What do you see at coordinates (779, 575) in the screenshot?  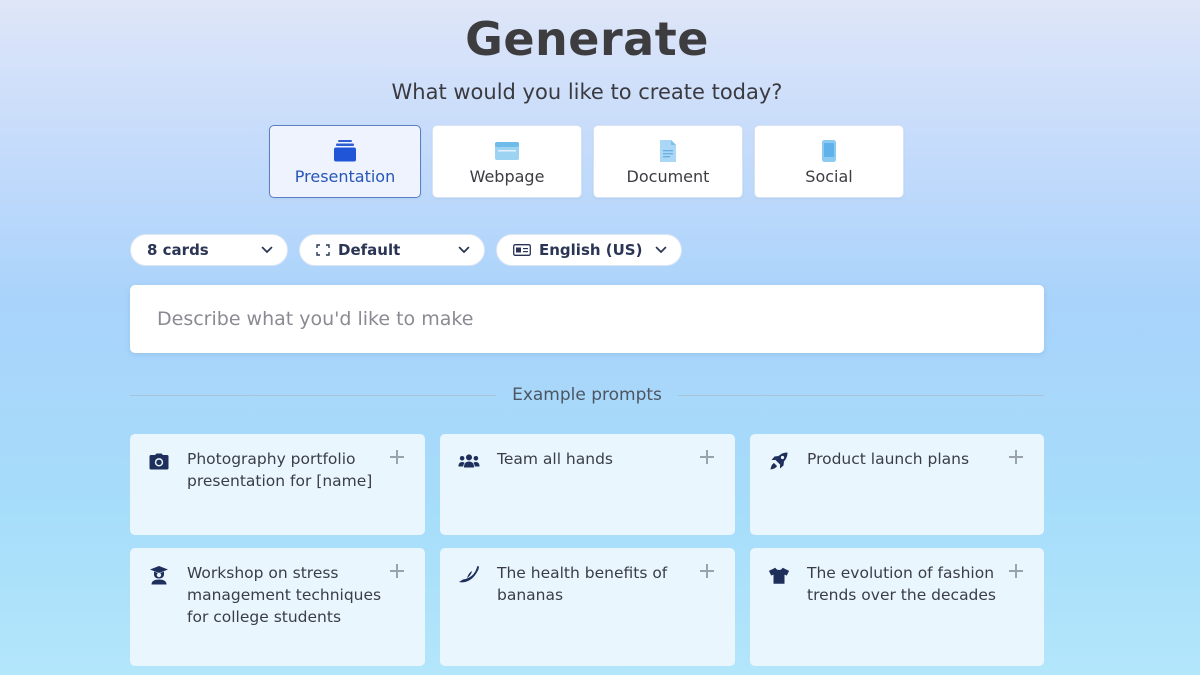 I see `tshirt-icon` at bounding box center [779, 575].